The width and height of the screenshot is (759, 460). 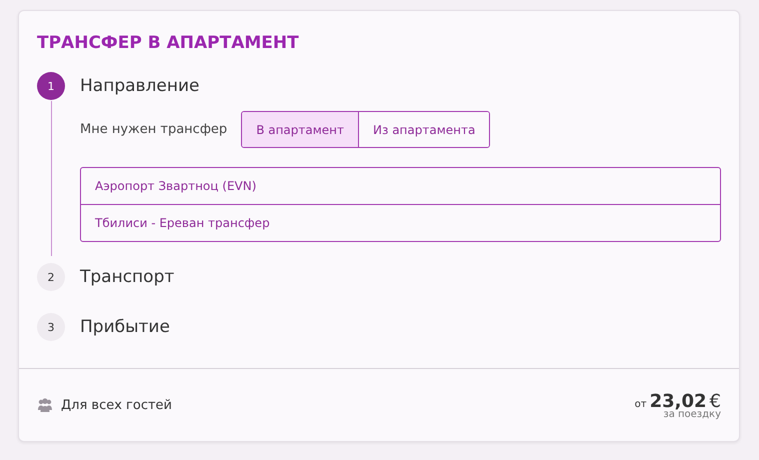 What do you see at coordinates (692, 414) in the screenshot?
I see `price-note: за поездку` at bounding box center [692, 414].